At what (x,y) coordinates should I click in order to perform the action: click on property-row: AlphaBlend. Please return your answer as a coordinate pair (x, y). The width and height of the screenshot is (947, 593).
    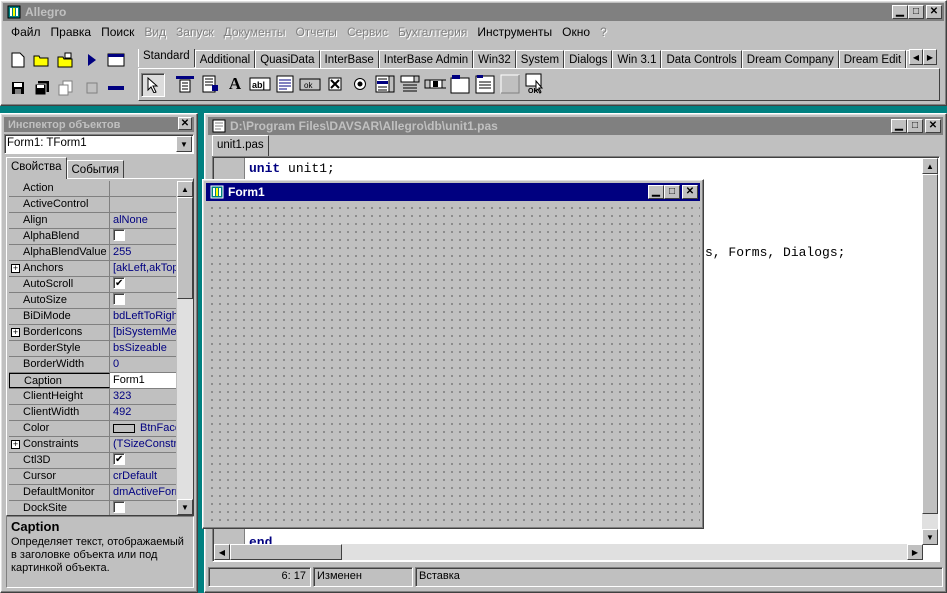
    Looking at the image, I should click on (92, 237).